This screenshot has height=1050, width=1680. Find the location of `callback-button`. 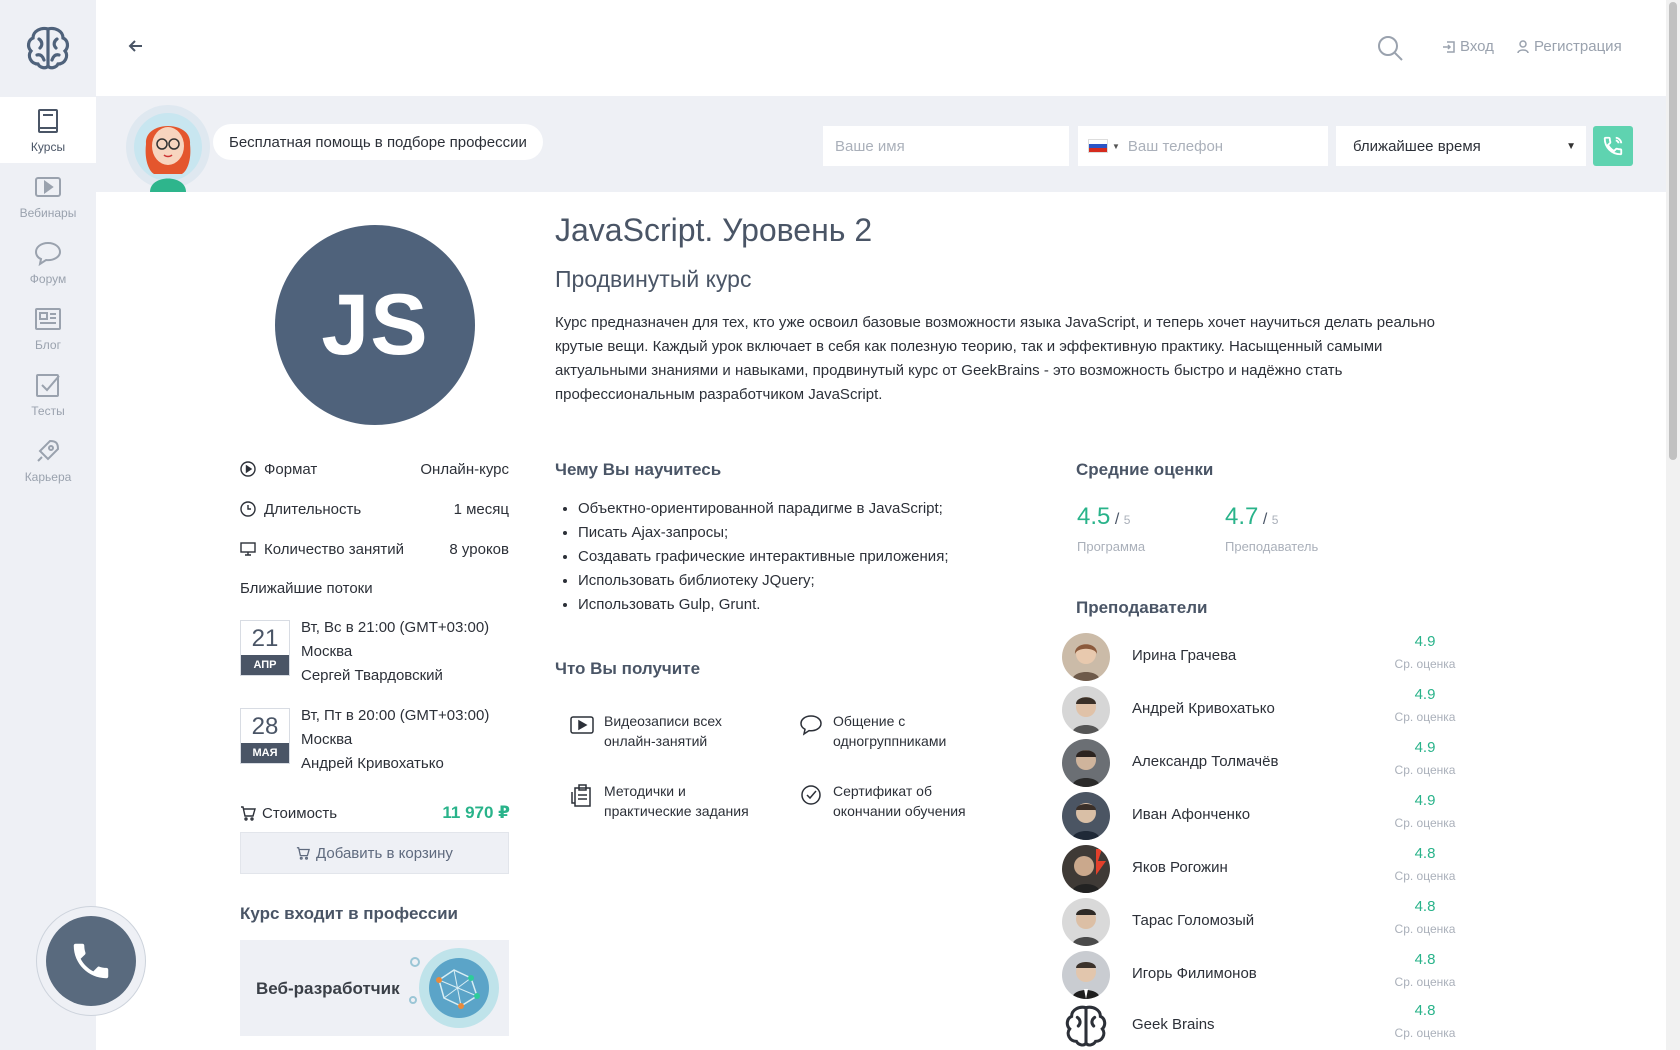

callback-button is located at coordinates (1613, 146).